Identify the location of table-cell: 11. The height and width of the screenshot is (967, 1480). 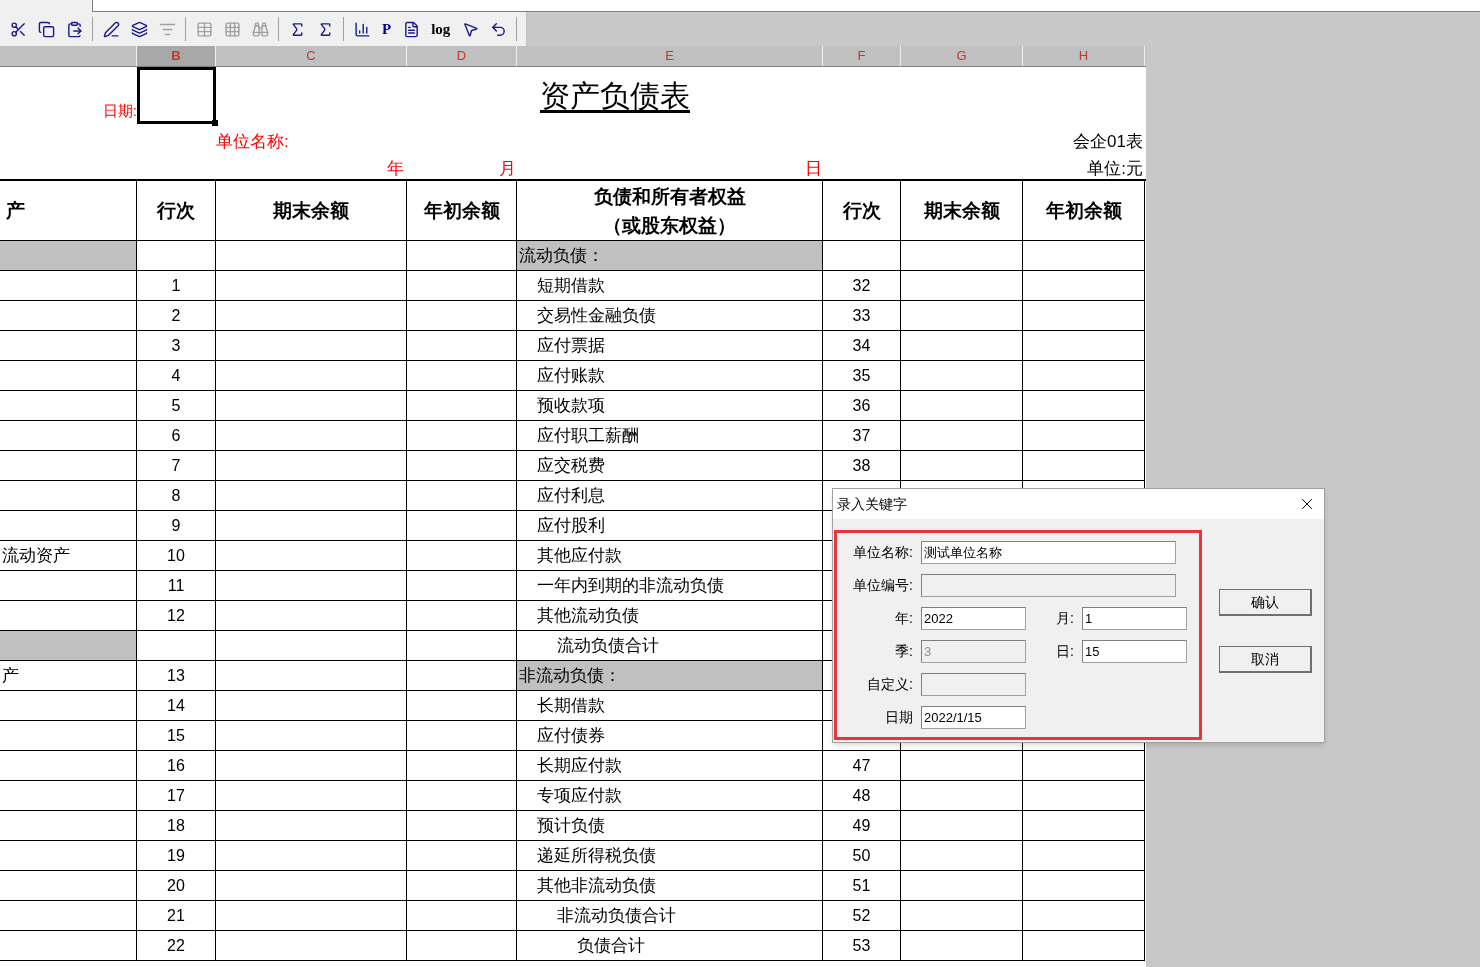
(176, 586).